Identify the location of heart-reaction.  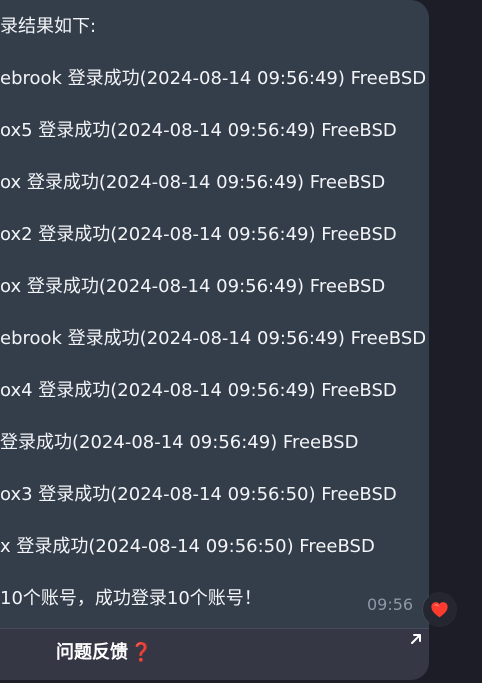
(439, 609).